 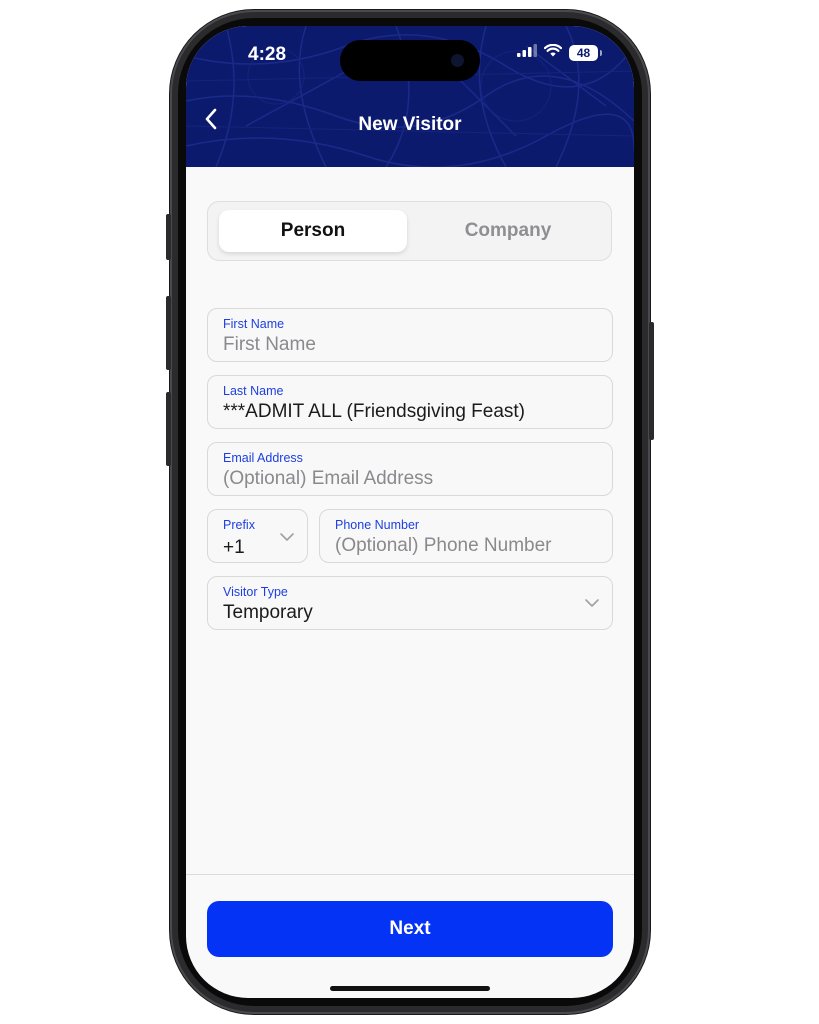 What do you see at coordinates (443, 545) in the screenshot?
I see `phone-number-placeholder: (Optional) Phone Number` at bounding box center [443, 545].